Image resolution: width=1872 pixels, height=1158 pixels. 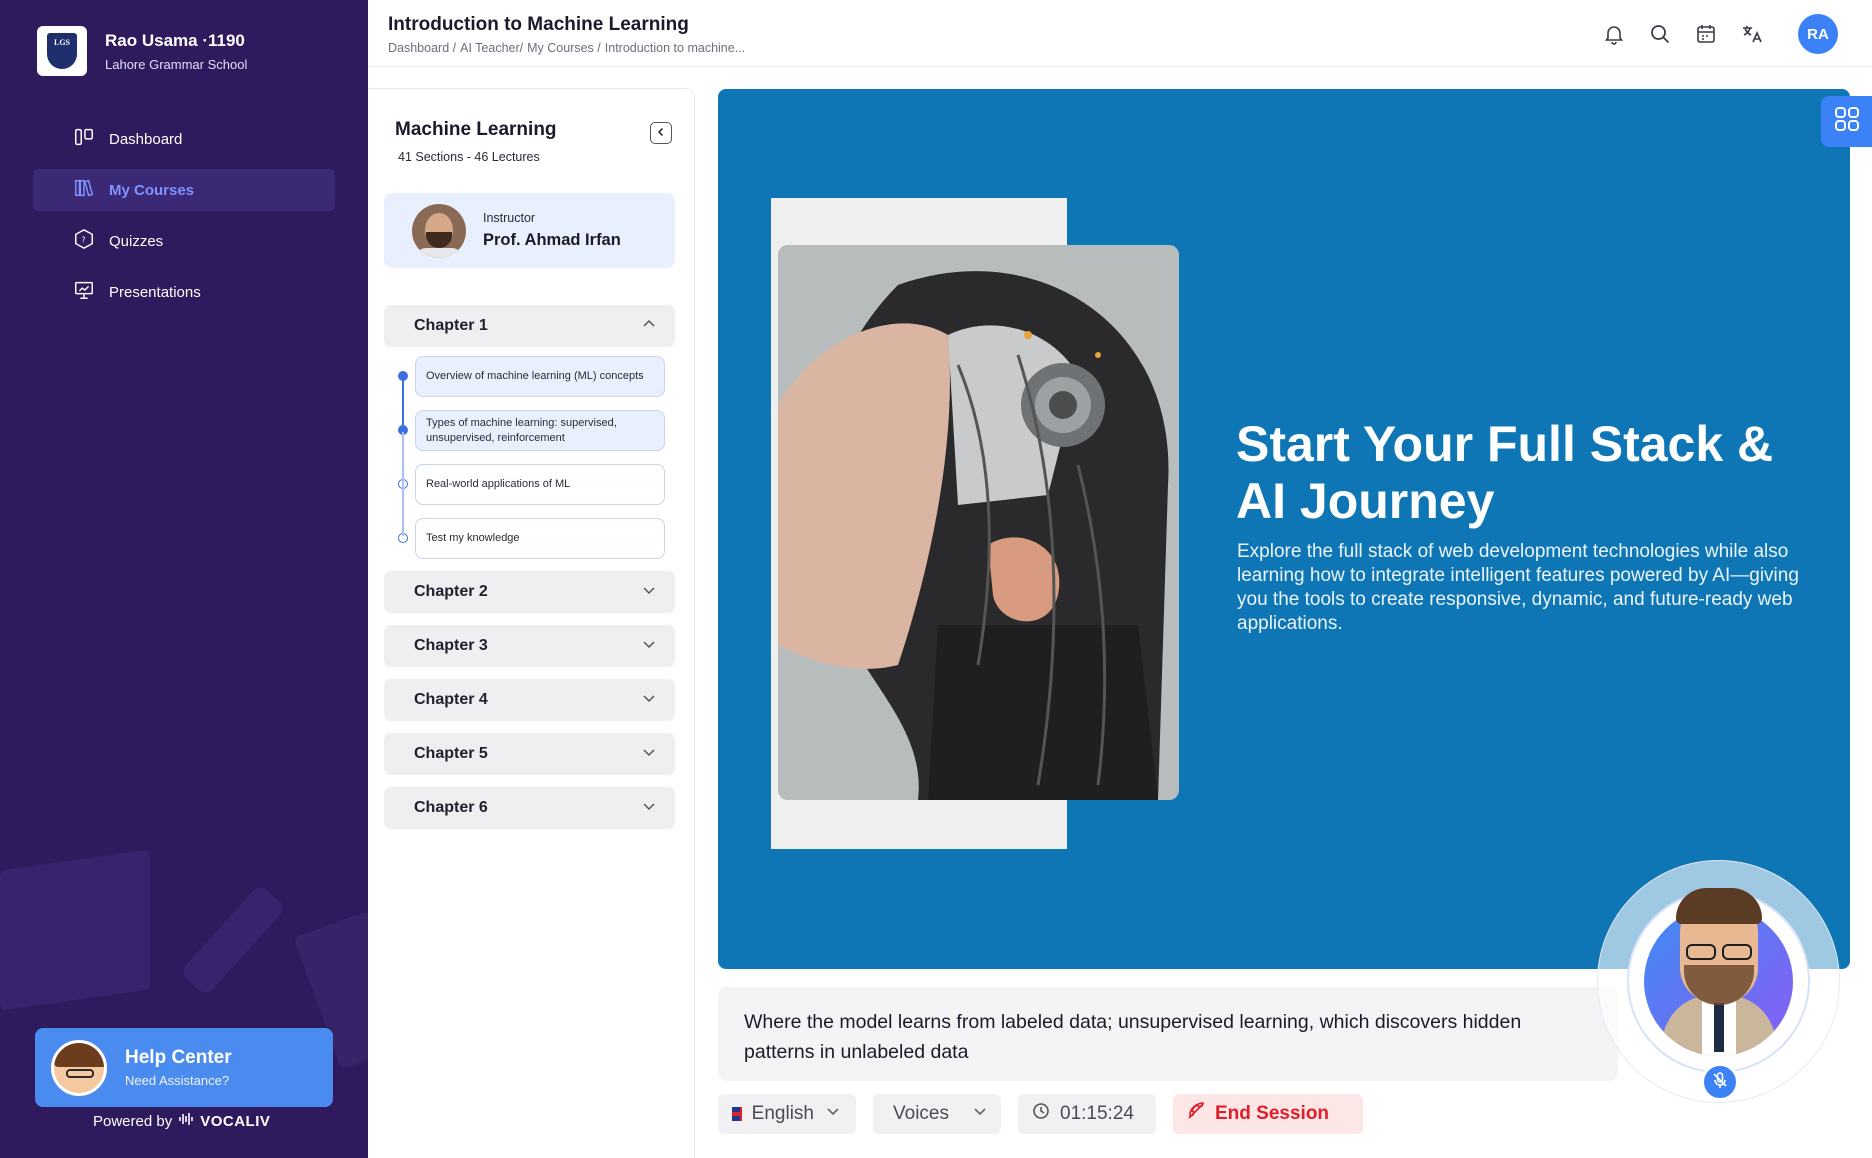 I want to click on chevron-up-icon, so click(x=649, y=326).